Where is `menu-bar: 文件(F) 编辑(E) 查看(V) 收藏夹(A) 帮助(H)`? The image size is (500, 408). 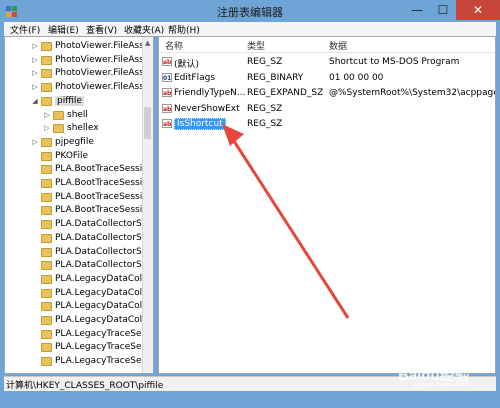
menu-bar: 文件(F) 编辑(E) 查看(V) 收藏夹(A) 帮助(H) is located at coordinates (250, 29).